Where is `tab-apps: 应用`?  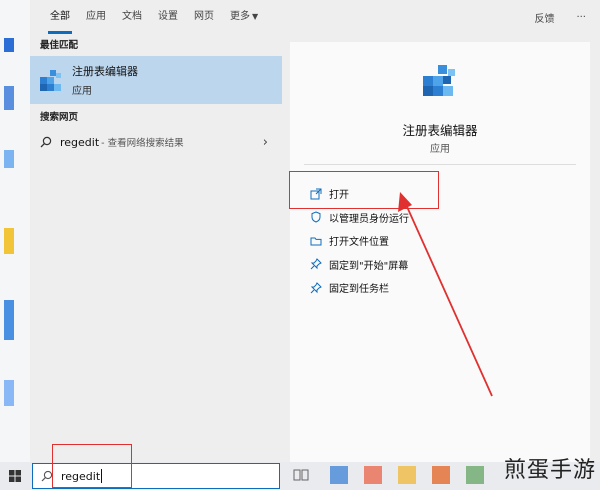
tab-apps: 应用 is located at coordinates (96, 17).